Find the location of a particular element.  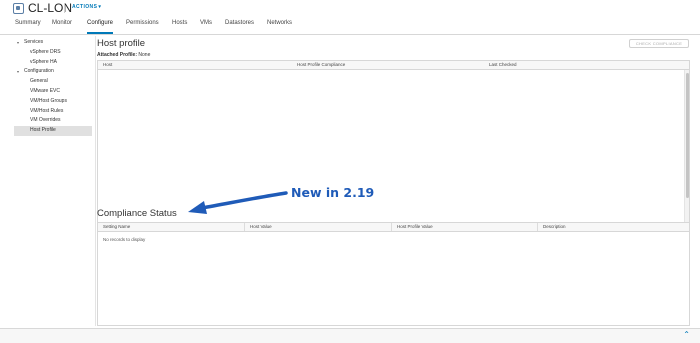

actions-menu-button: ACTIONS▾ is located at coordinates (86, 7).